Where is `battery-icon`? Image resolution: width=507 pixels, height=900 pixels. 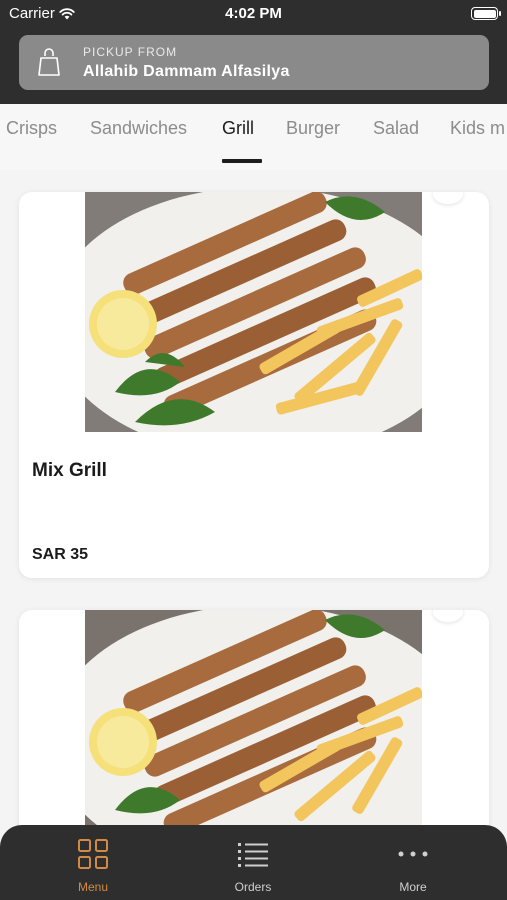
battery-icon is located at coordinates (486, 13).